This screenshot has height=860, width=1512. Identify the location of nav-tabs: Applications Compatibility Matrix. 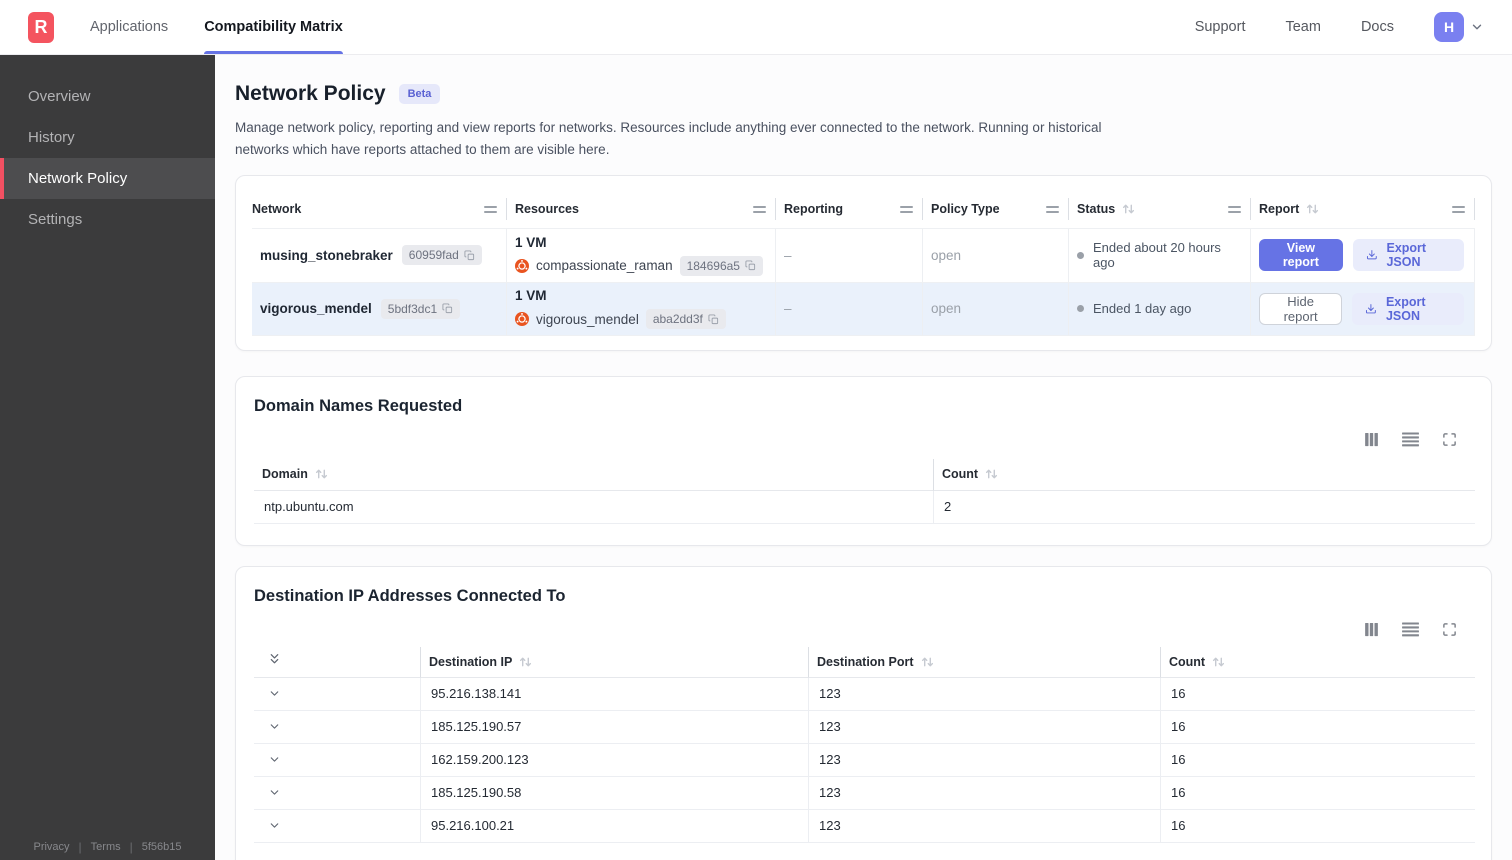
(216, 27).